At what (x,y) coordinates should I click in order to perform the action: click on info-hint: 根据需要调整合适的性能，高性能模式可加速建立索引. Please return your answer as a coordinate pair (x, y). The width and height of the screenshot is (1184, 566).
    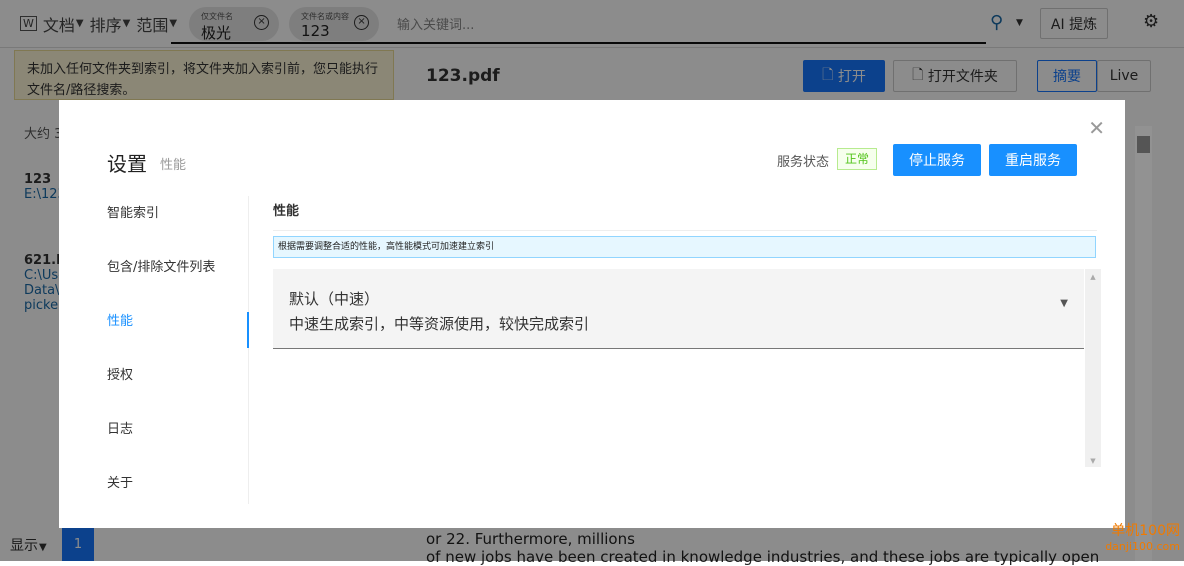
    Looking at the image, I should click on (684, 247).